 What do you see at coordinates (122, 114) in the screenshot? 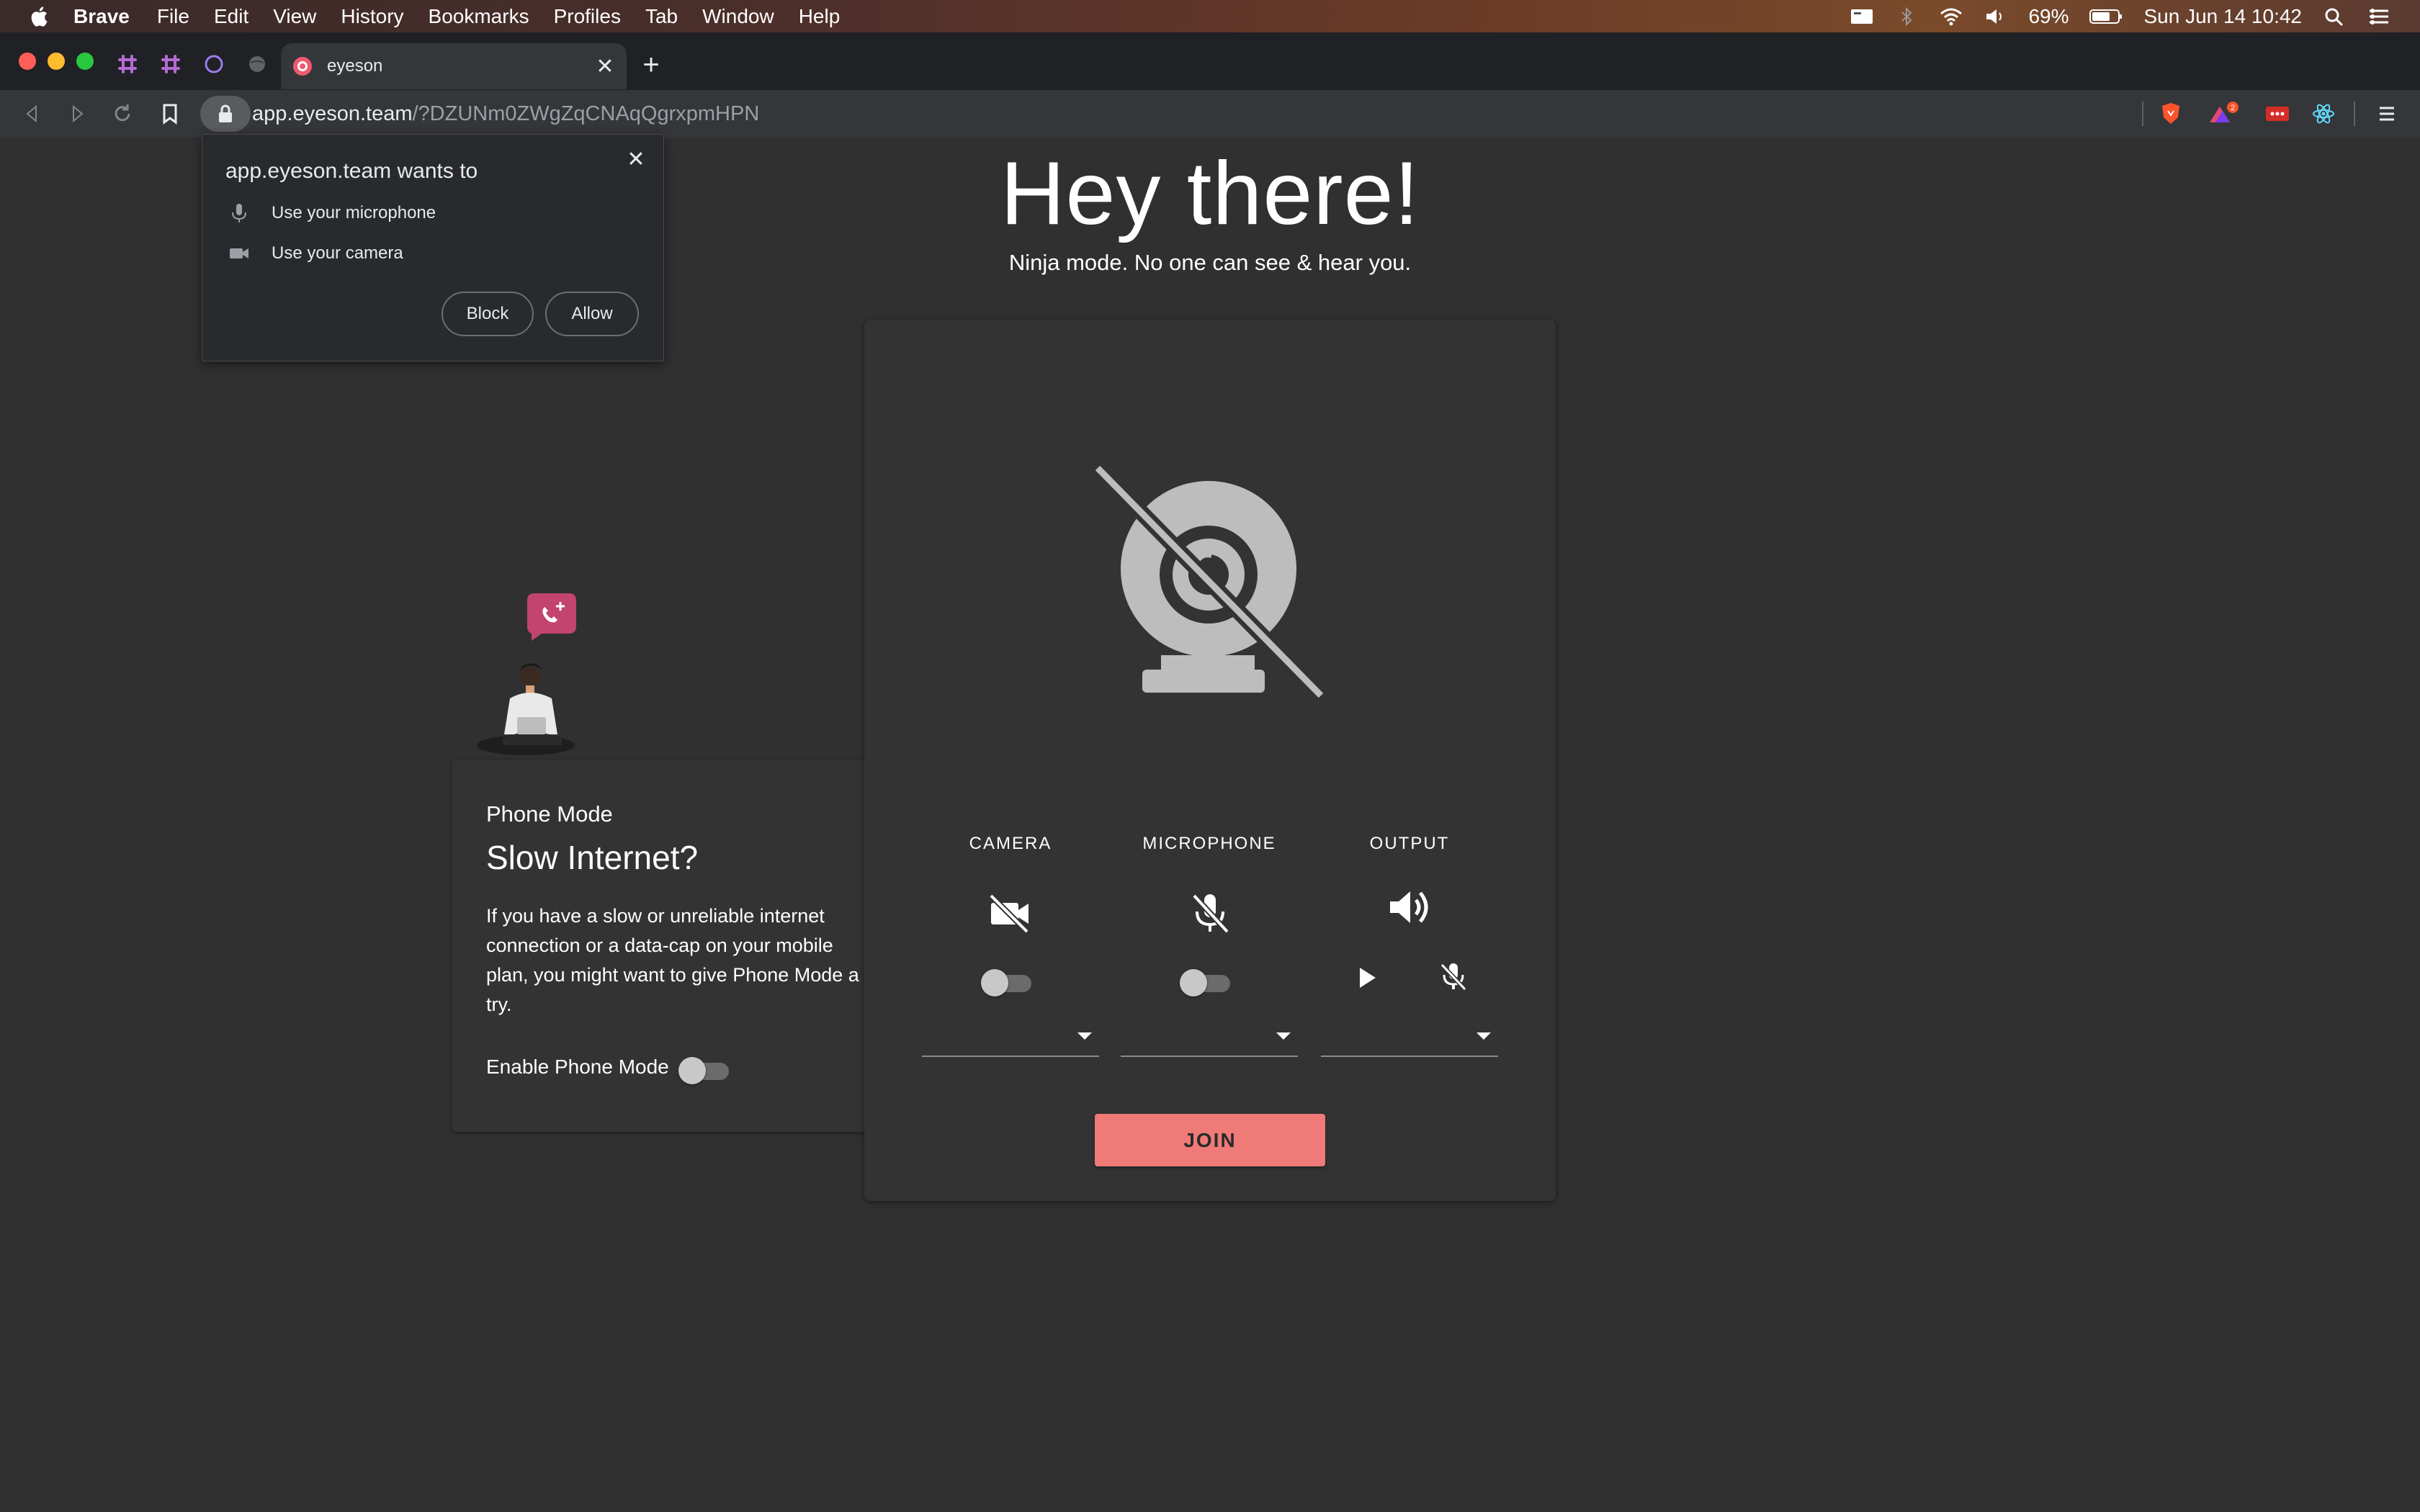
I see `reload-icon` at bounding box center [122, 114].